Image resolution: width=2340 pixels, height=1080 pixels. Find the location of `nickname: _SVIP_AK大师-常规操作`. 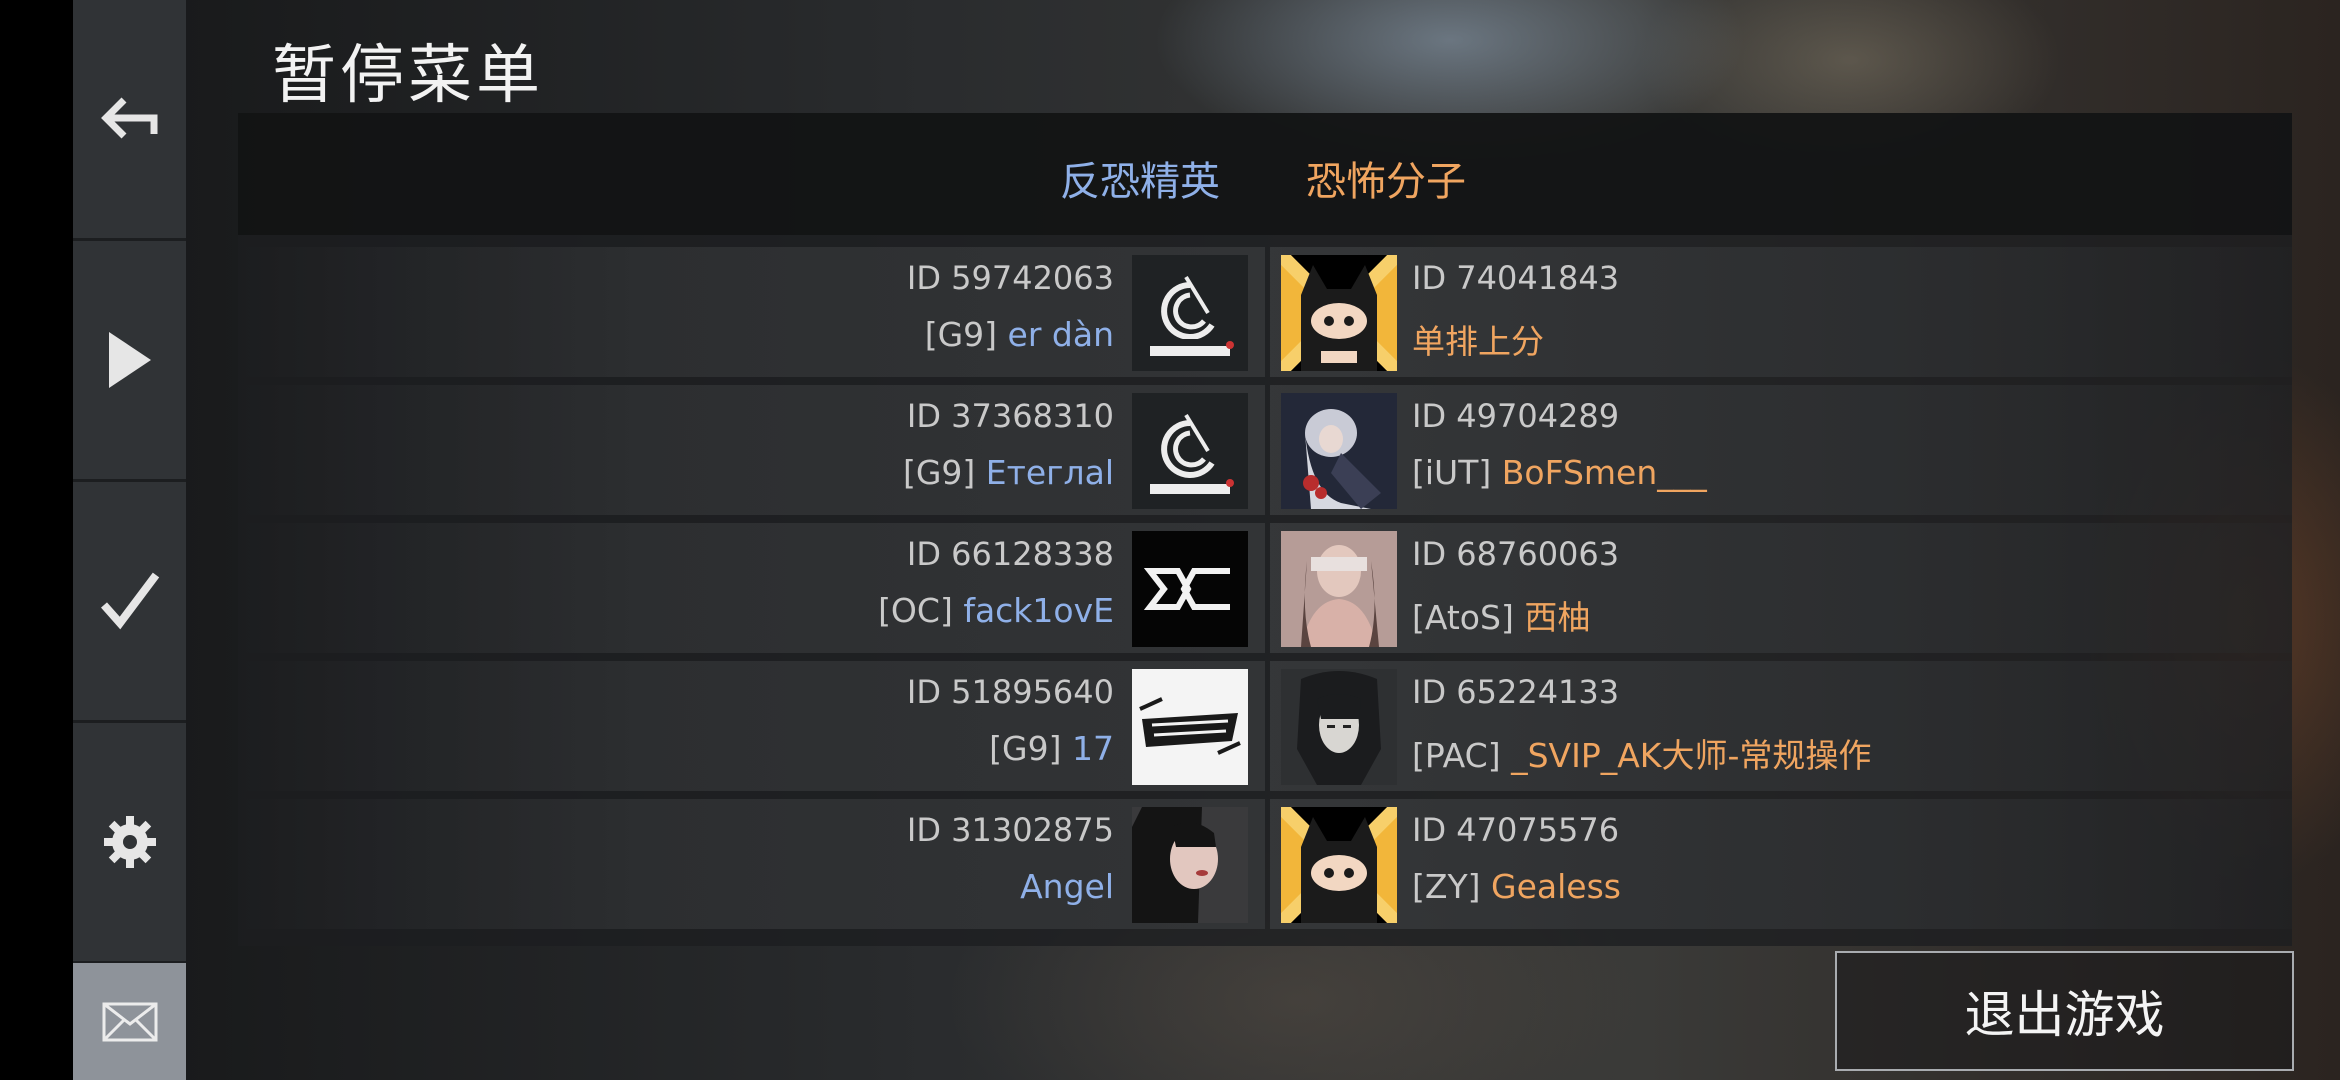

nickname: _SVIP_AK大师-常规操作 is located at coordinates (1691, 755).